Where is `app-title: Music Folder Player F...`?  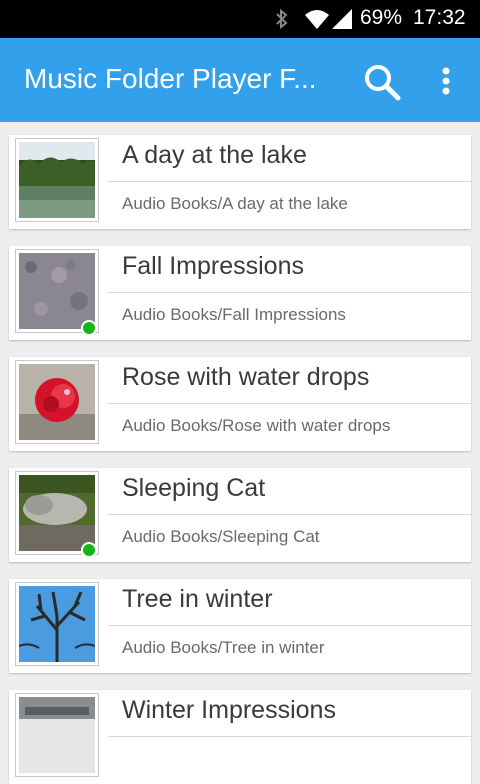
app-title: Music Folder Player F... is located at coordinates (170, 78).